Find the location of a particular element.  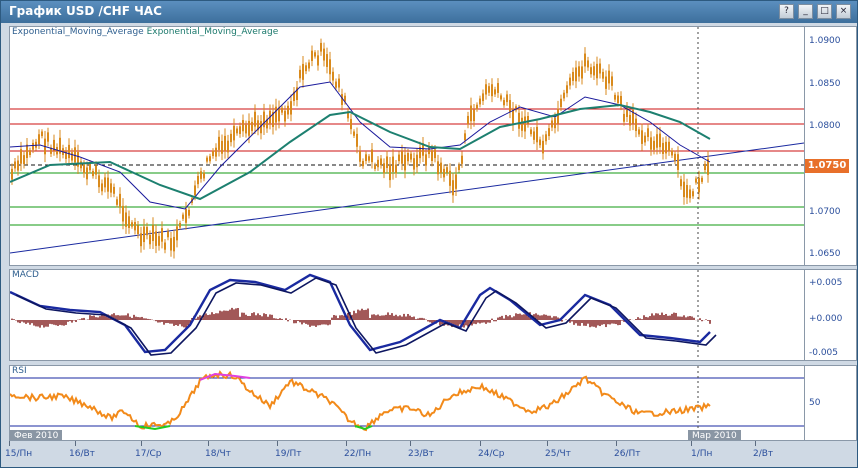

window-title: График USD /CHF ЧАС is located at coordinates (85, 11).